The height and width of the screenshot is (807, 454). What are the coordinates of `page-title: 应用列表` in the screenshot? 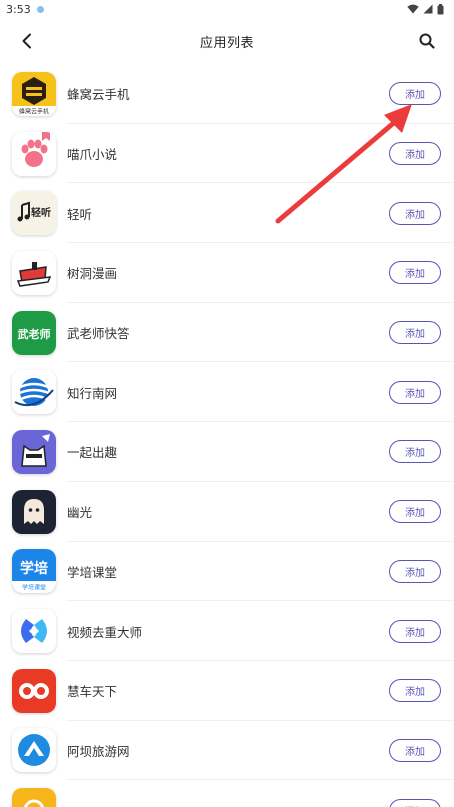 It's located at (226, 43).